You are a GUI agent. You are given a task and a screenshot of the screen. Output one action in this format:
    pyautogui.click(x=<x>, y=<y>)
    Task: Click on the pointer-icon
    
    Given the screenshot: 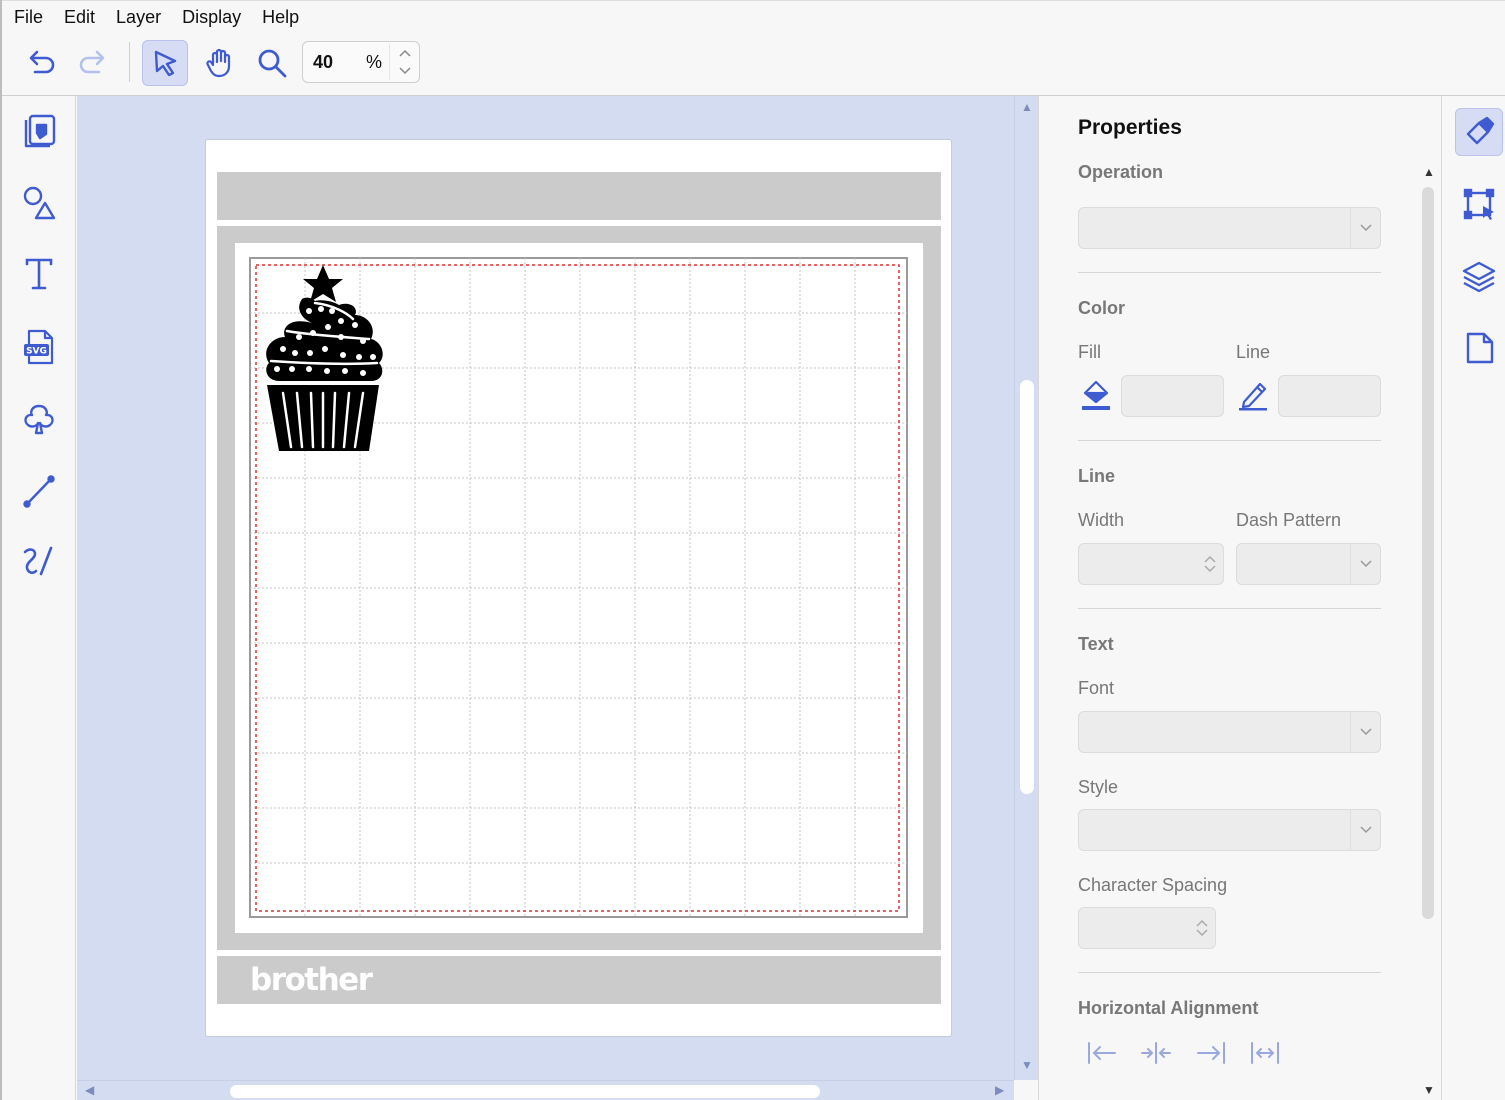 What is the action you would take?
    pyautogui.click(x=165, y=63)
    